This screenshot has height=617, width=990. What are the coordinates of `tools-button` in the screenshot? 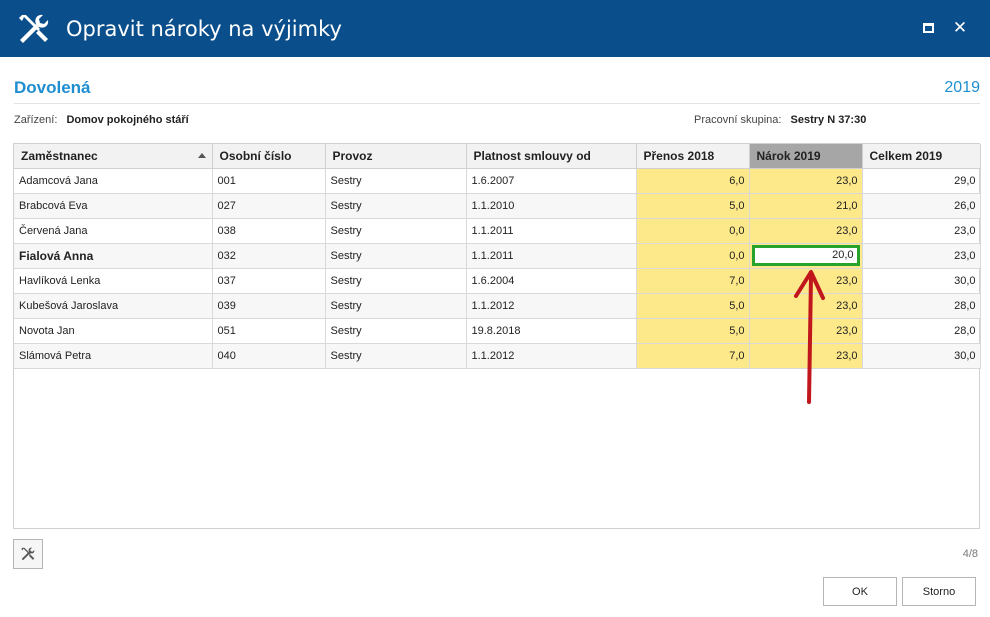 It's located at (28, 554).